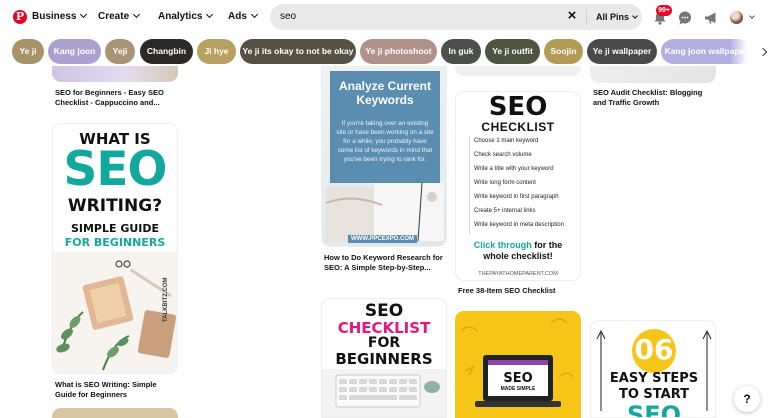 Image resolution: width=768 pixels, height=418 pixels. Describe the element at coordinates (115, 206) in the screenshot. I see `pin-seo-writing-line3: WRITING?` at that location.